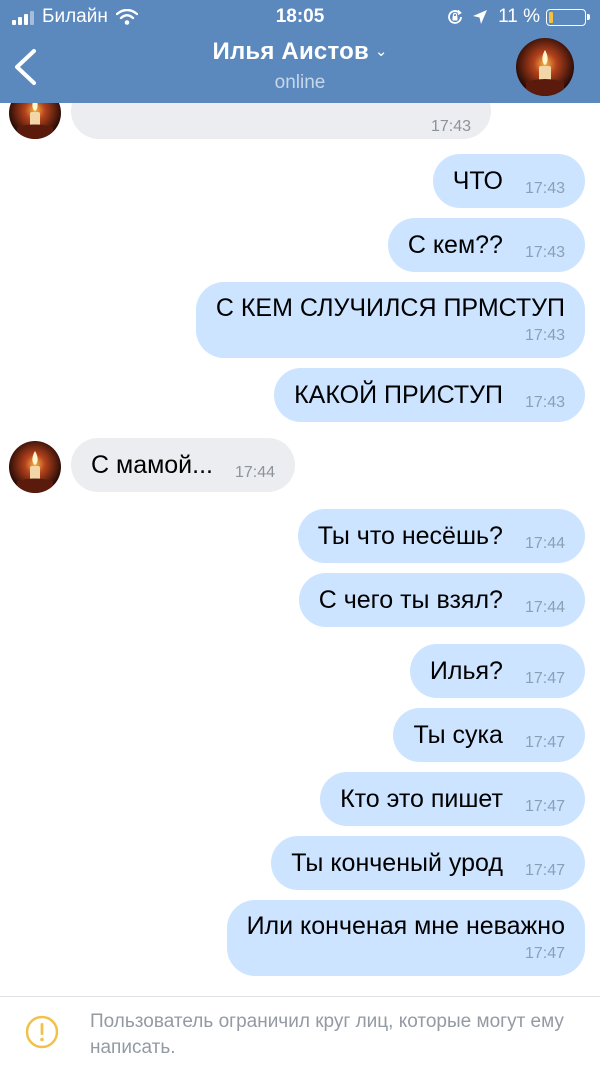  Describe the element at coordinates (300, 17) in the screenshot. I see `status-bar: Билайн 18:05 11 %` at that location.